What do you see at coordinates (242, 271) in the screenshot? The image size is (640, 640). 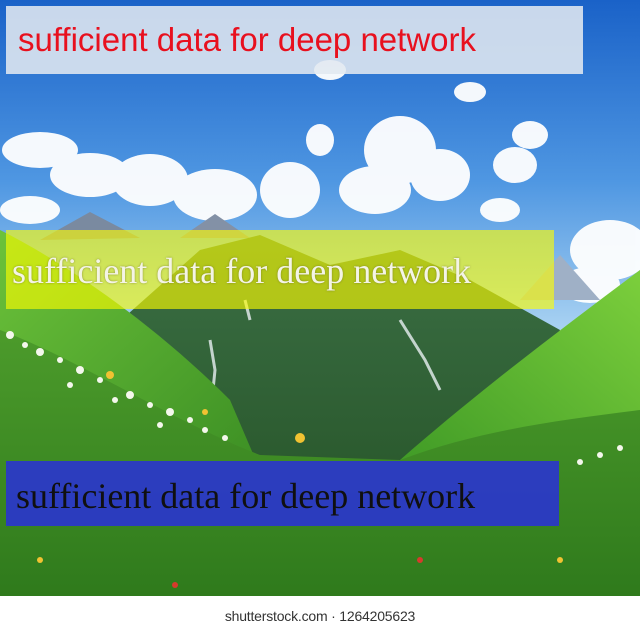 I see `caption-text-white: sufficient data for deep network` at bounding box center [242, 271].